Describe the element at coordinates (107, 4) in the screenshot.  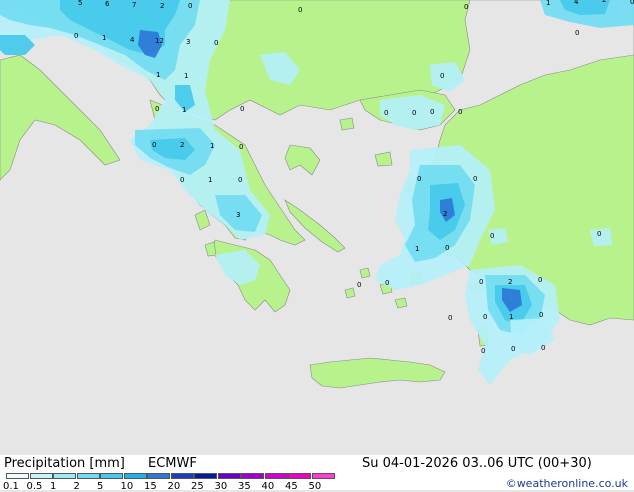
I see `value-label: 6` at that location.